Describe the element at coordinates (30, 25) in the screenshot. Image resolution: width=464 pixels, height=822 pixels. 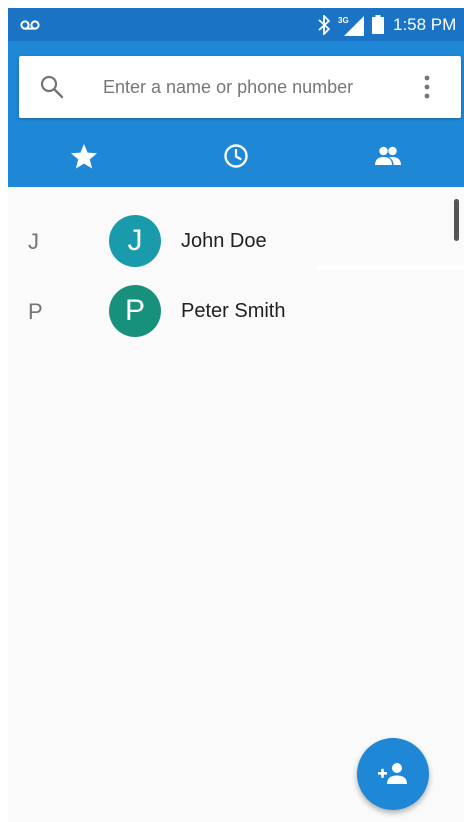
I see `voicemail-icon` at that location.